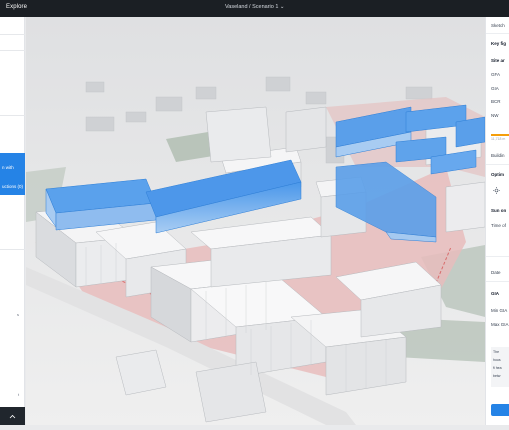  What do you see at coordinates (495, 88) in the screenshot?
I see `gia-label: GIA` at bounding box center [495, 88].